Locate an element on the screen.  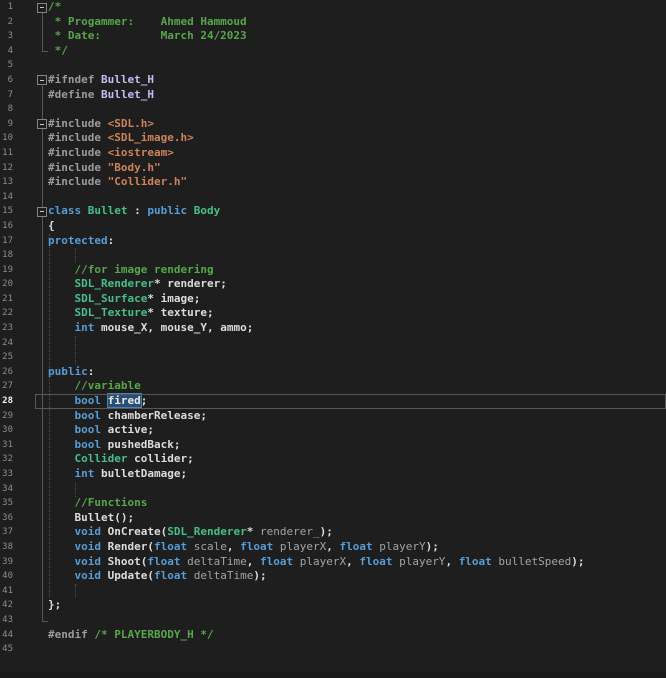
code-line: 45 is located at coordinates (333, 649).